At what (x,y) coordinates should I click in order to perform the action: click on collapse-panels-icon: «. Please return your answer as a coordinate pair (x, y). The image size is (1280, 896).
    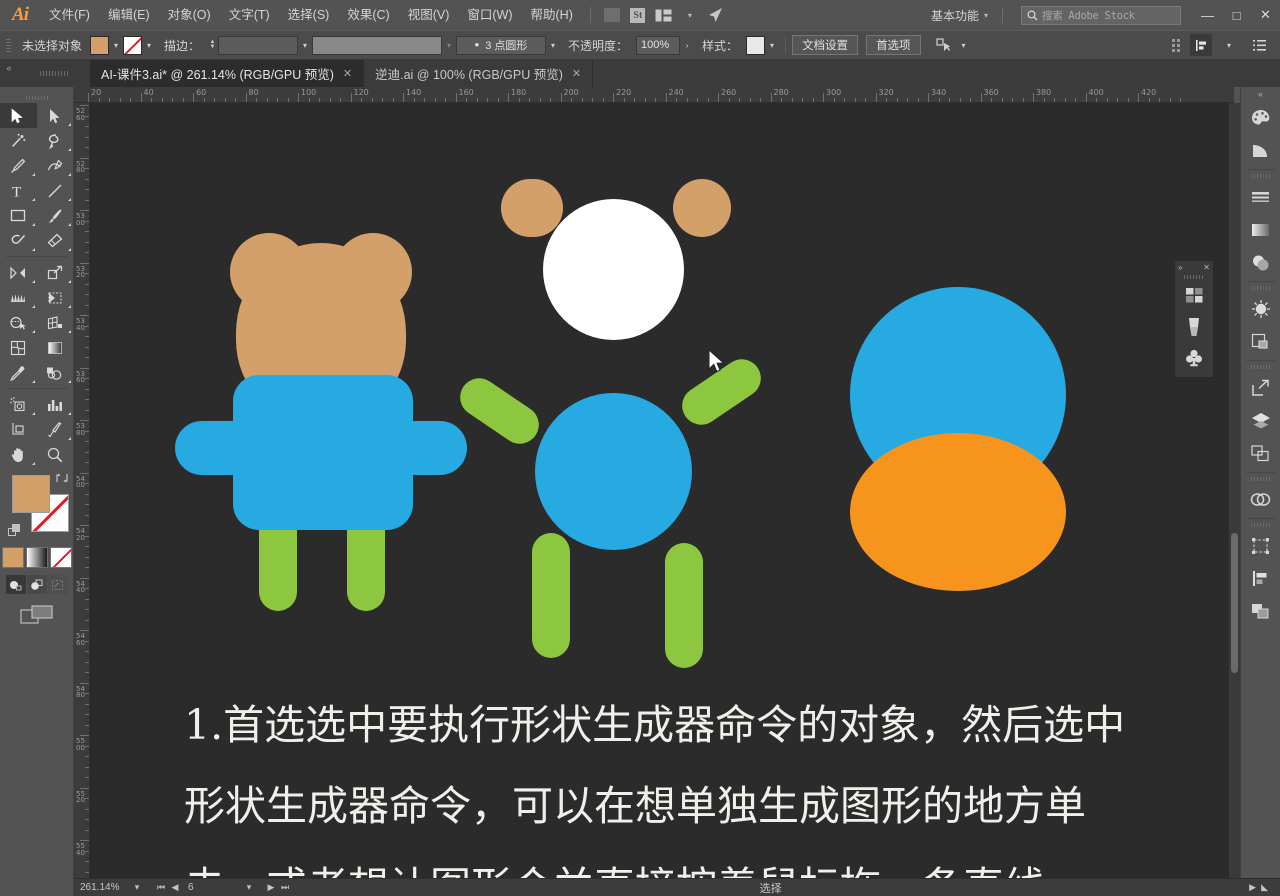
    Looking at the image, I should click on (9, 73).